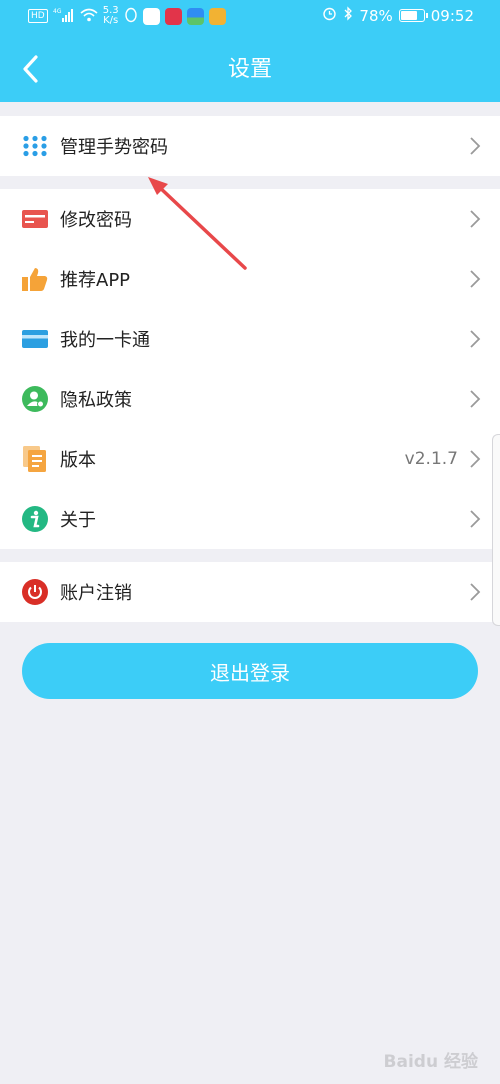  What do you see at coordinates (89, 16) in the screenshot?
I see `wifi-icon` at bounding box center [89, 16].